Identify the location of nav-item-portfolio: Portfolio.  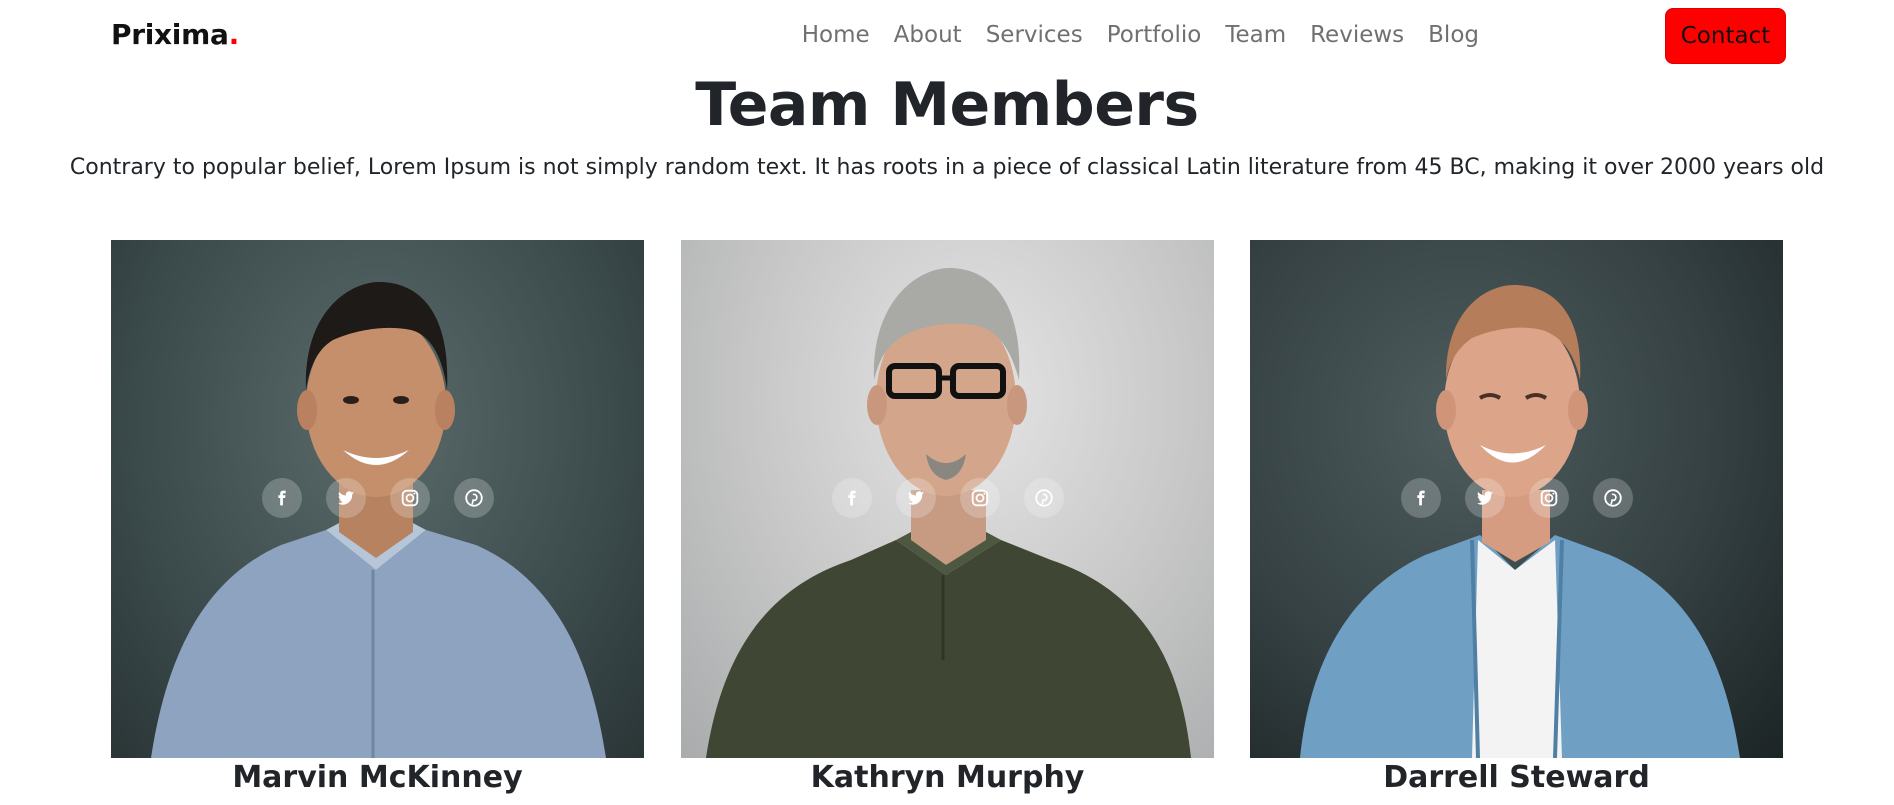
(1154, 35).